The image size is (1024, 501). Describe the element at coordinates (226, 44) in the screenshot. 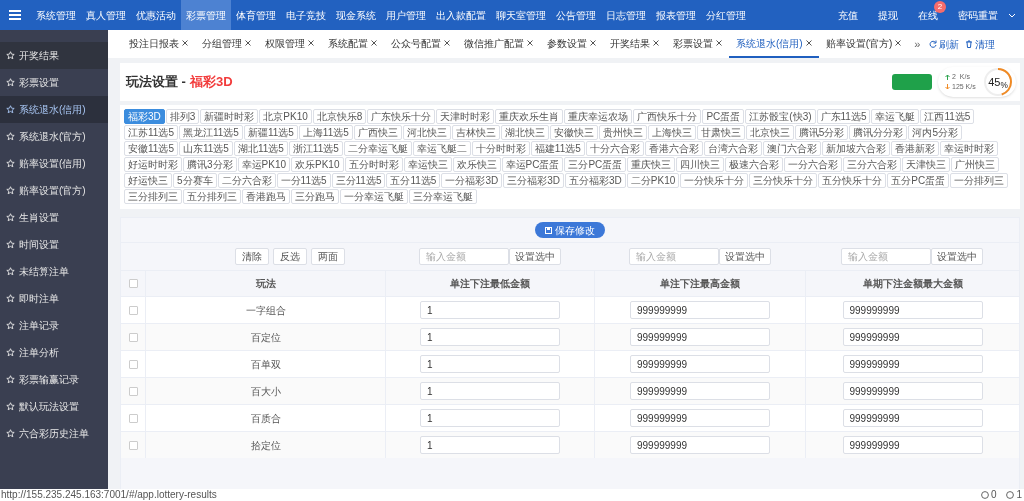

I see `tab: 分组管理` at that location.